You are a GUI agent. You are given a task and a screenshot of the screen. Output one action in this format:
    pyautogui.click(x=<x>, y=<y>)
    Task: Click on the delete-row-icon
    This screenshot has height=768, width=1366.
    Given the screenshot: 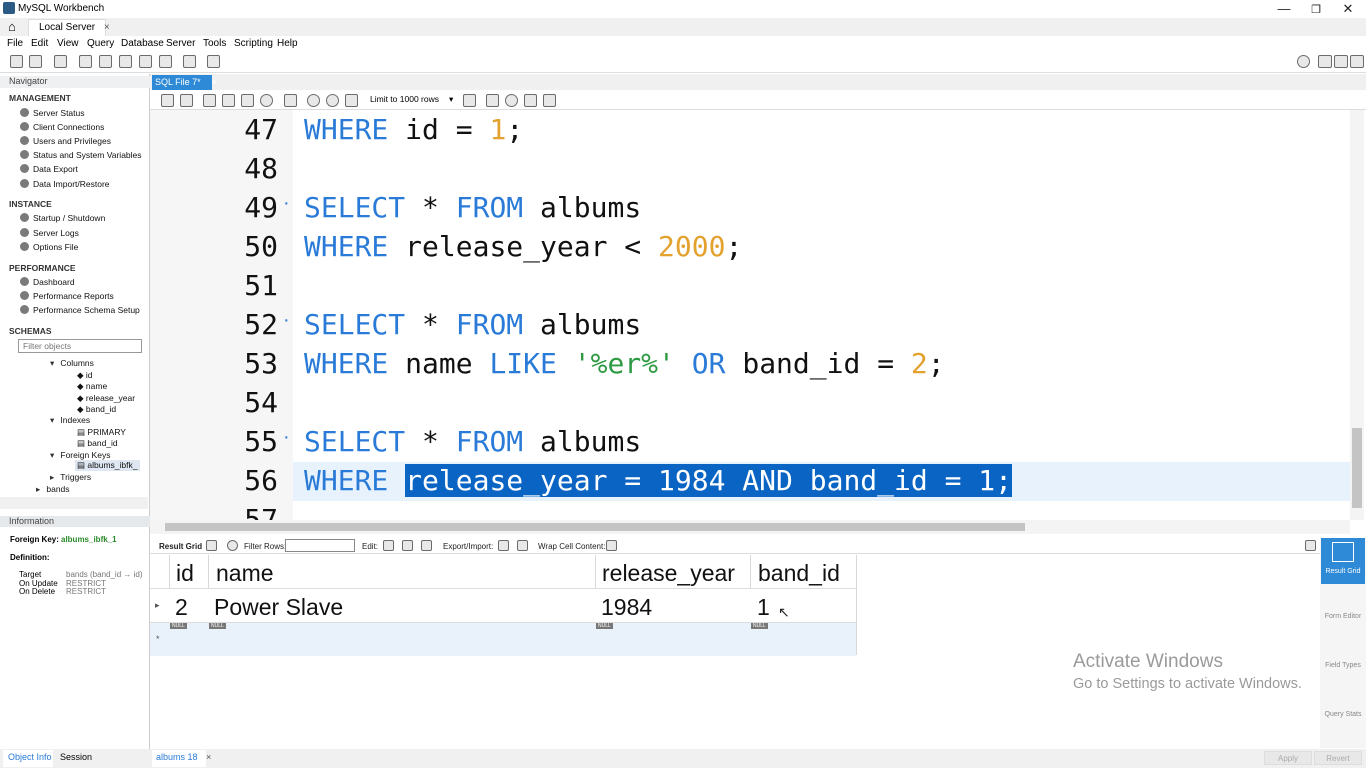 What is the action you would take?
    pyautogui.click(x=426, y=545)
    